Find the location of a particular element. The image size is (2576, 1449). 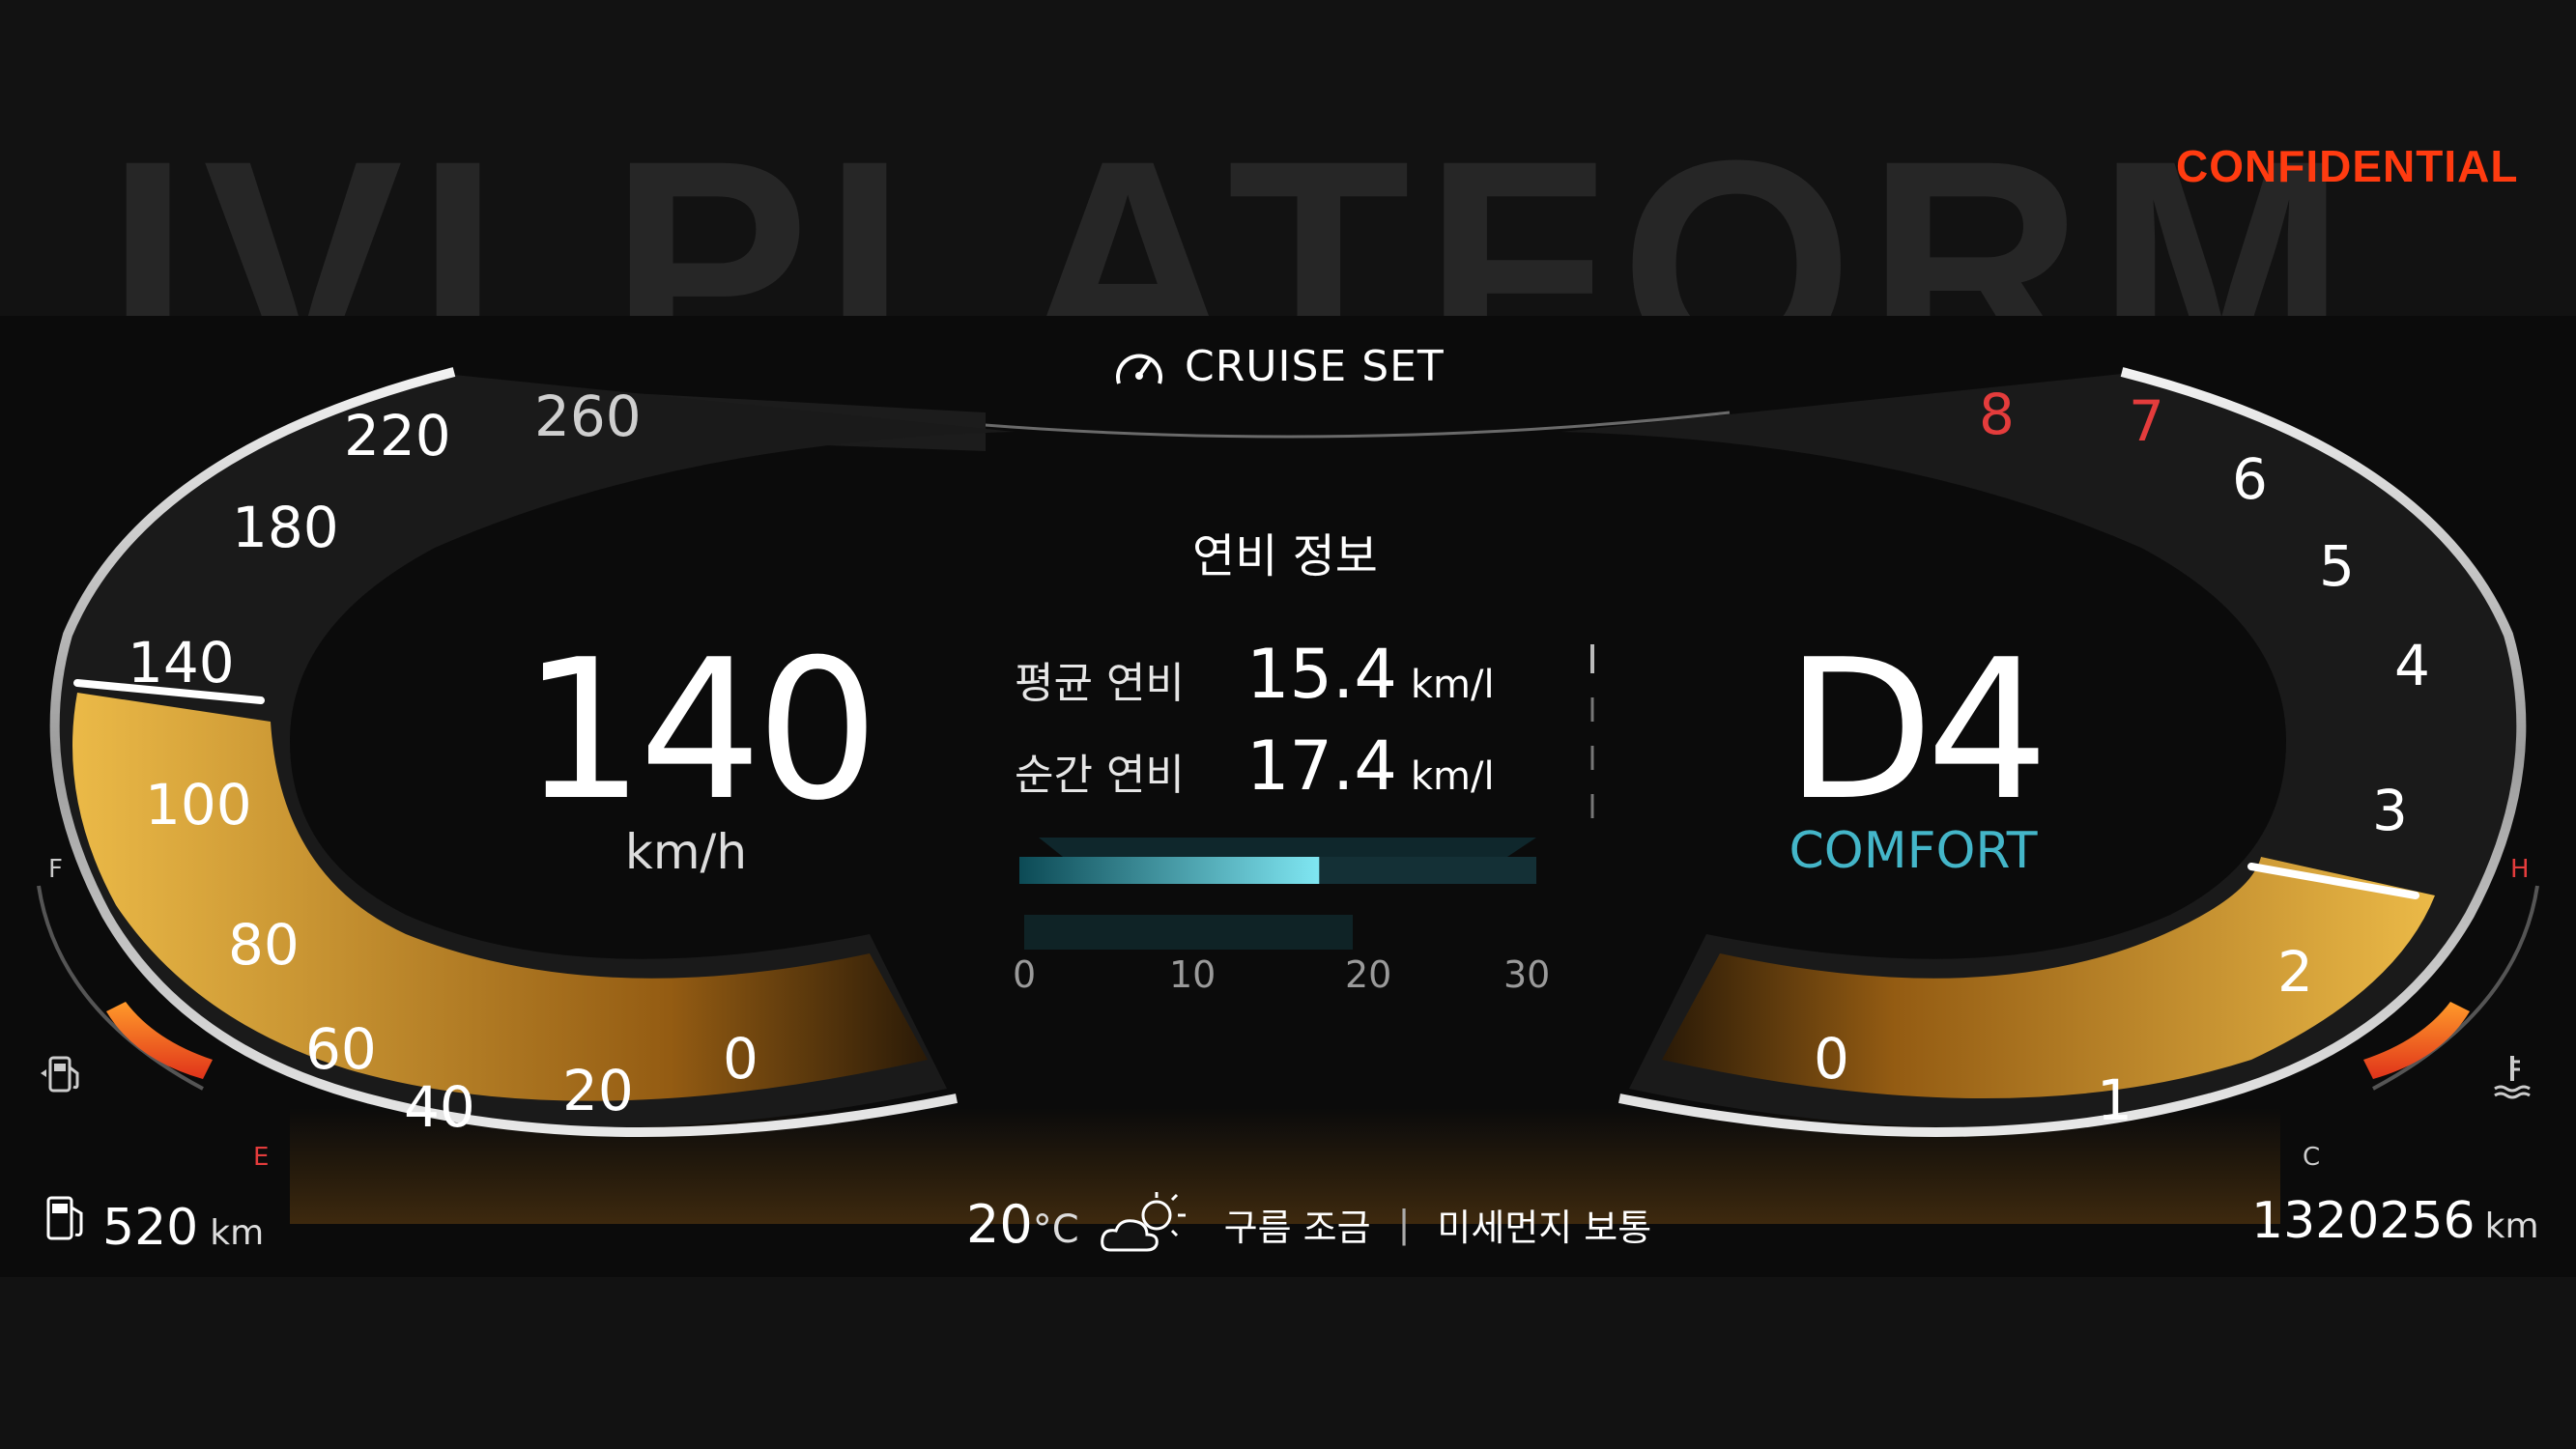

speedometer-label: 40 is located at coordinates (440, 1107).